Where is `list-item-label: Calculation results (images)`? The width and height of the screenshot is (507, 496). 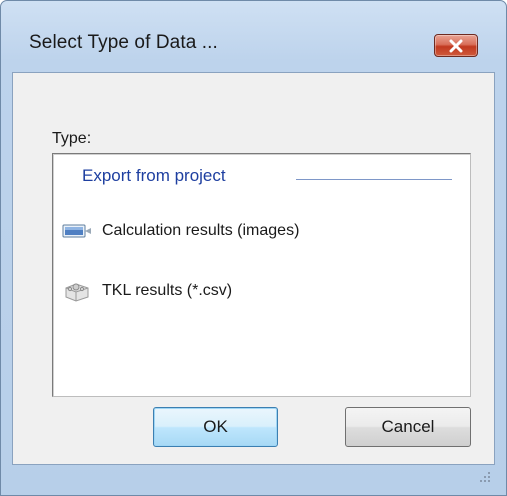 list-item-label: Calculation results (images) is located at coordinates (201, 230).